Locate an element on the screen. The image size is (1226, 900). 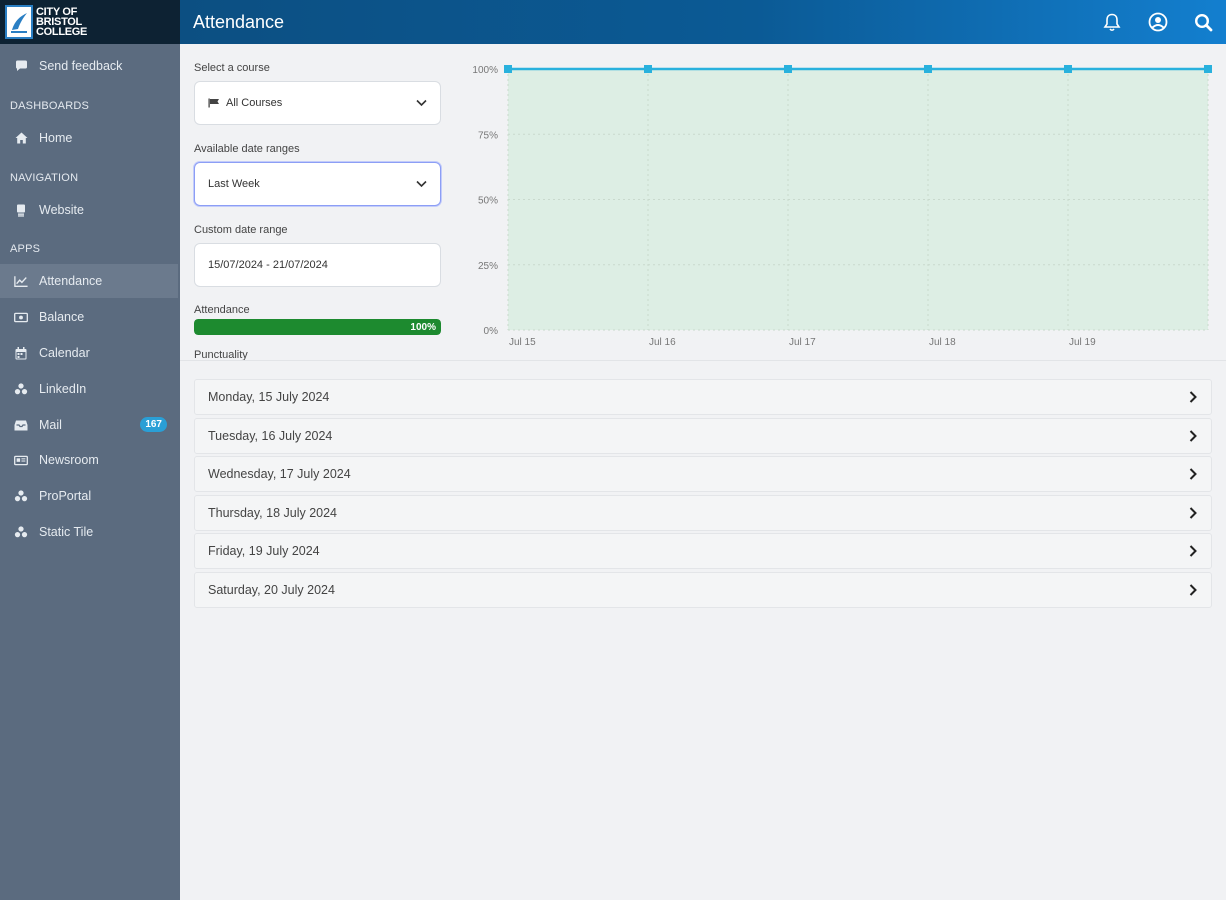
sidebar-item-linkedin: LinkedIn is located at coordinates (90, 389).